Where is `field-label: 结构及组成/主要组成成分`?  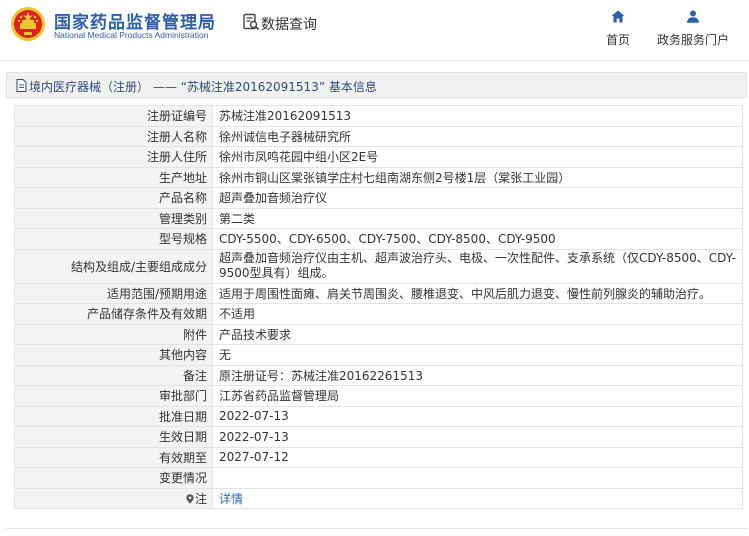
field-label: 结构及组成/主要组成成分 is located at coordinates (113, 266).